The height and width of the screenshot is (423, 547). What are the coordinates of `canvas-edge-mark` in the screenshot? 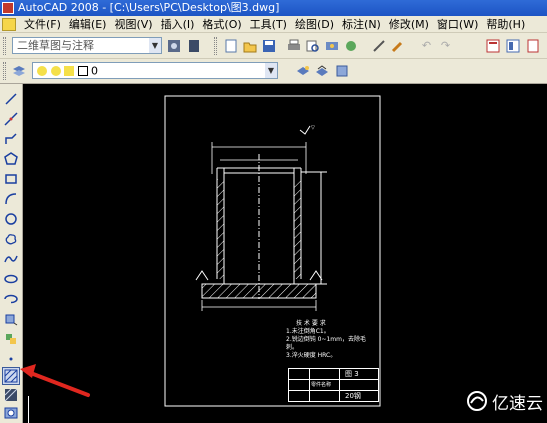 It's located at (28, 409).